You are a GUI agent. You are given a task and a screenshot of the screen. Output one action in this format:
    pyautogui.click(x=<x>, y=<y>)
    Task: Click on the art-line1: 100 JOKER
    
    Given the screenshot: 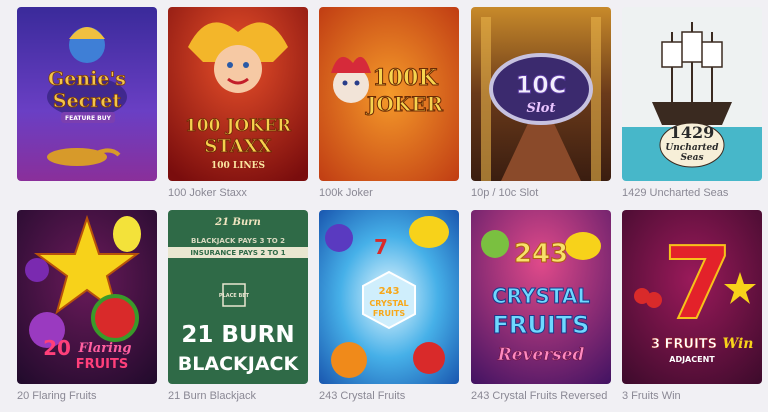 What is the action you would take?
    pyautogui.click(x=238, y=126)
    